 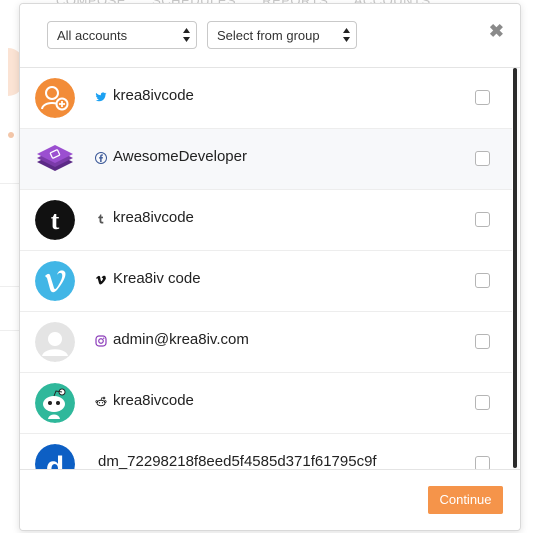 I want to click on account-row-vimeo: Krea8iv code, so click(x=266, y=281).